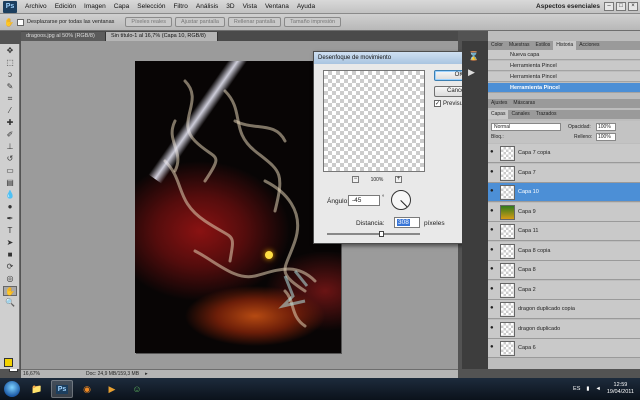 This screenshot has height=400, width=640. Describe the element at coordinates (609, 6) in the screenshot. I see `minimize-button: –` at that location.